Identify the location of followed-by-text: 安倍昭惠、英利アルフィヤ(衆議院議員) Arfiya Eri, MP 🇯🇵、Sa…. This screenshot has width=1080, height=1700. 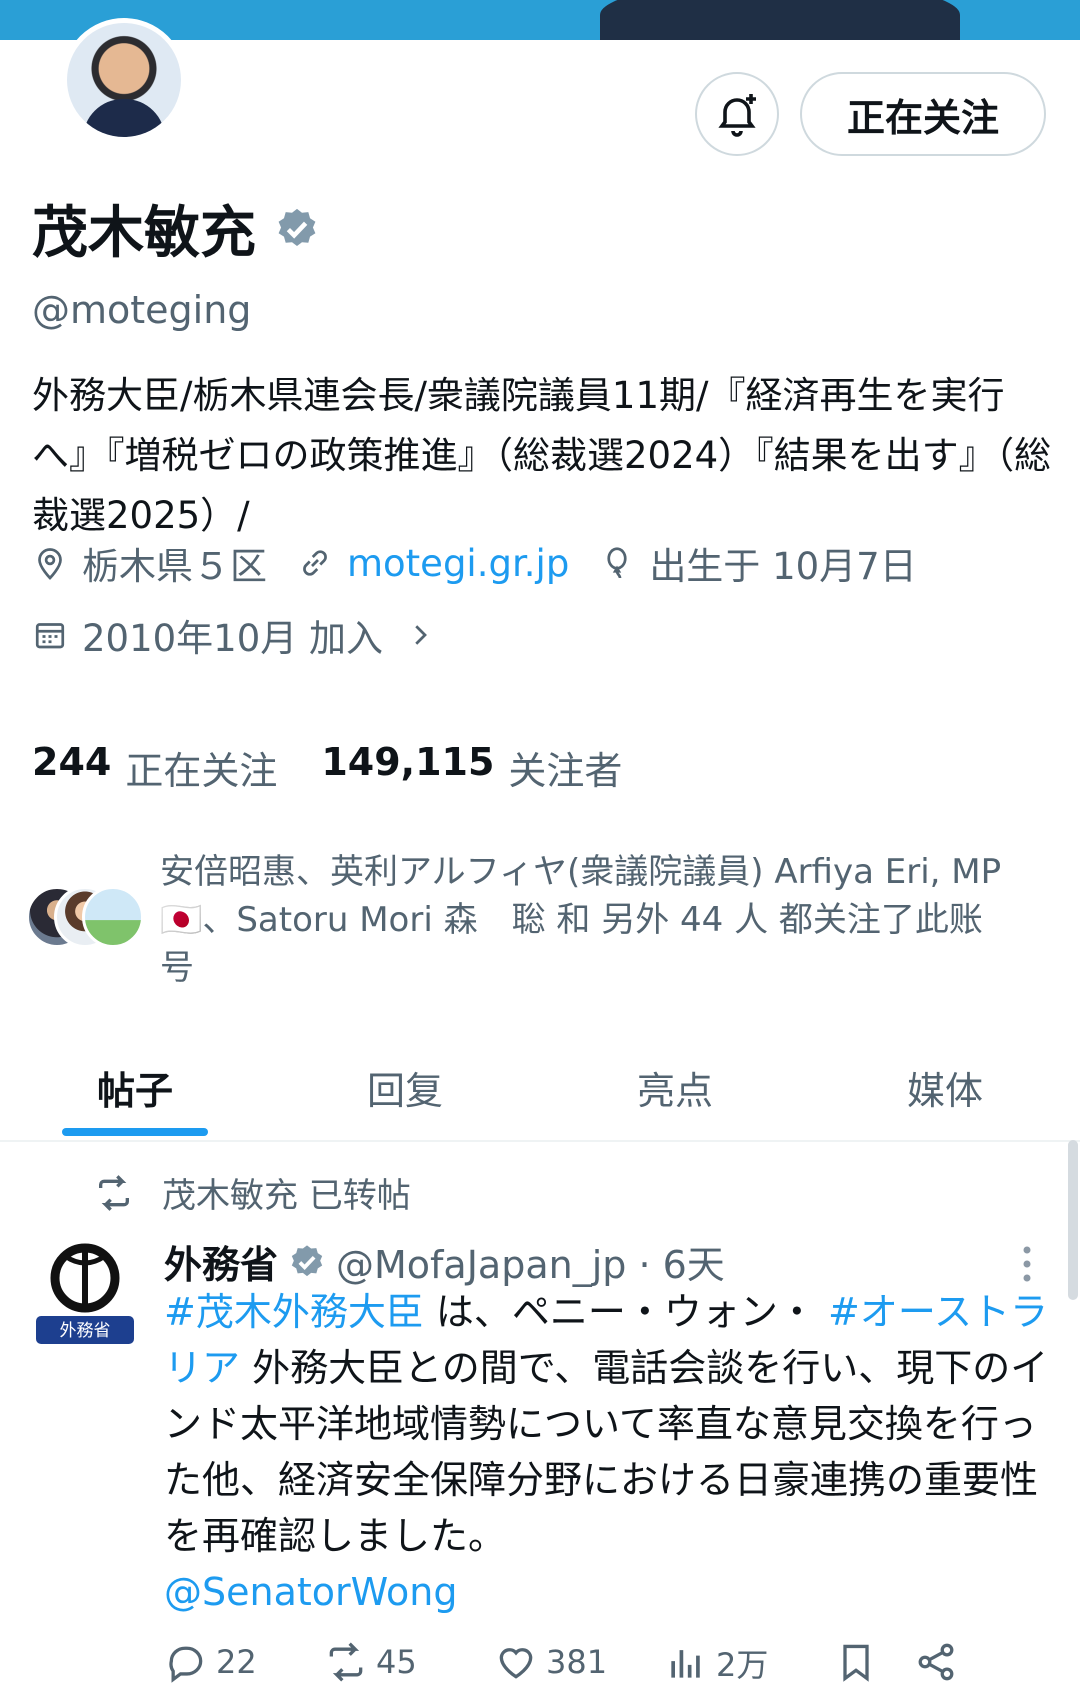
(610, 920).